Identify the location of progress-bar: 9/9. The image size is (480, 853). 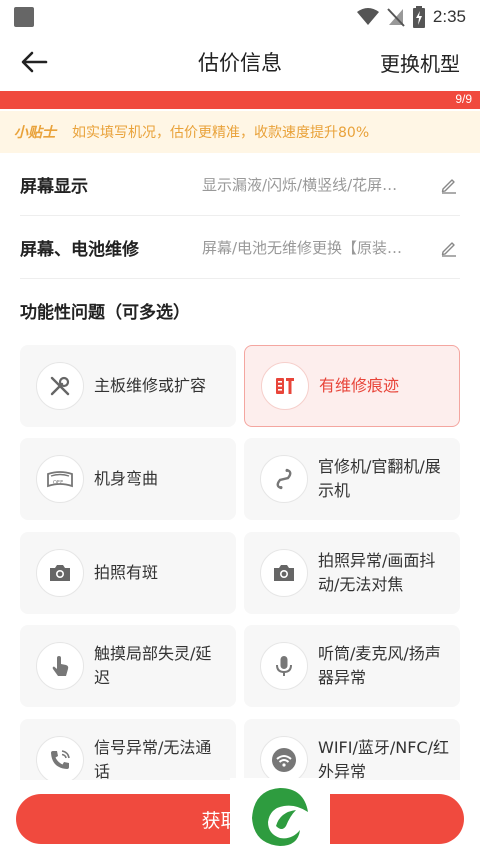
(240, 100).